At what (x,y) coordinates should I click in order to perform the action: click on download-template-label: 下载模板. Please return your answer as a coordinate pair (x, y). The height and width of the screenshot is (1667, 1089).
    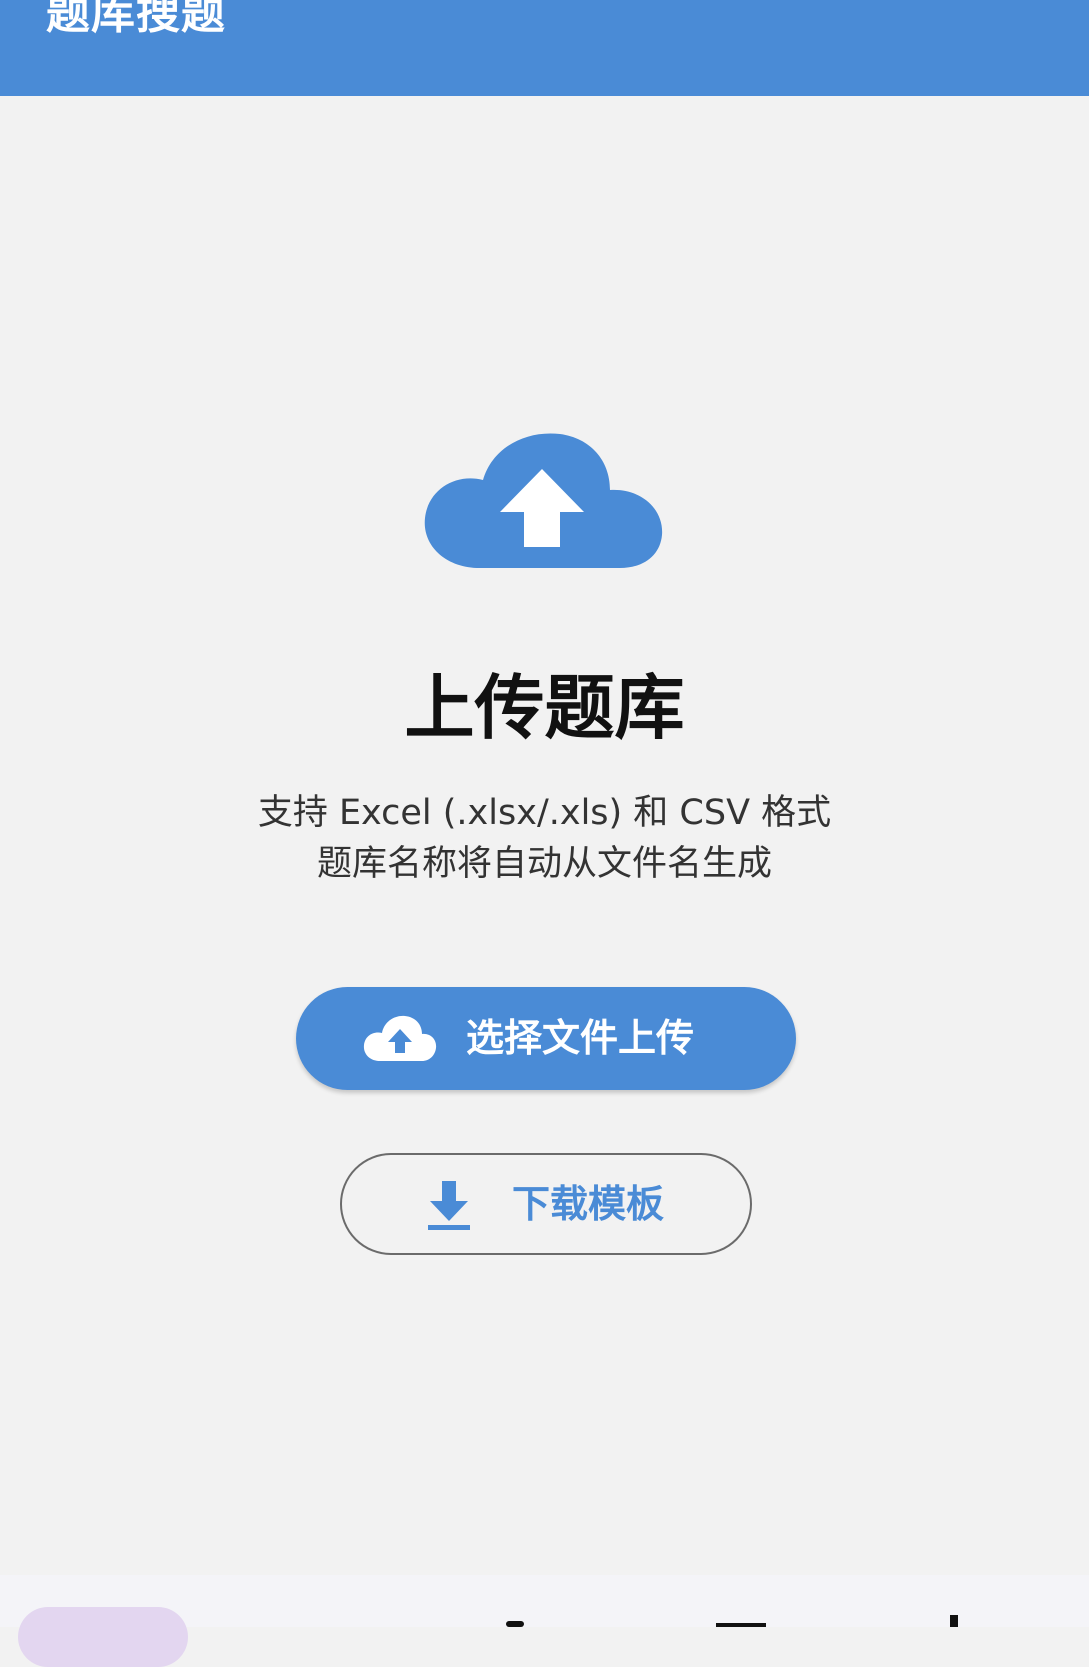
    Looking at the image, I should click on (588, 1204).